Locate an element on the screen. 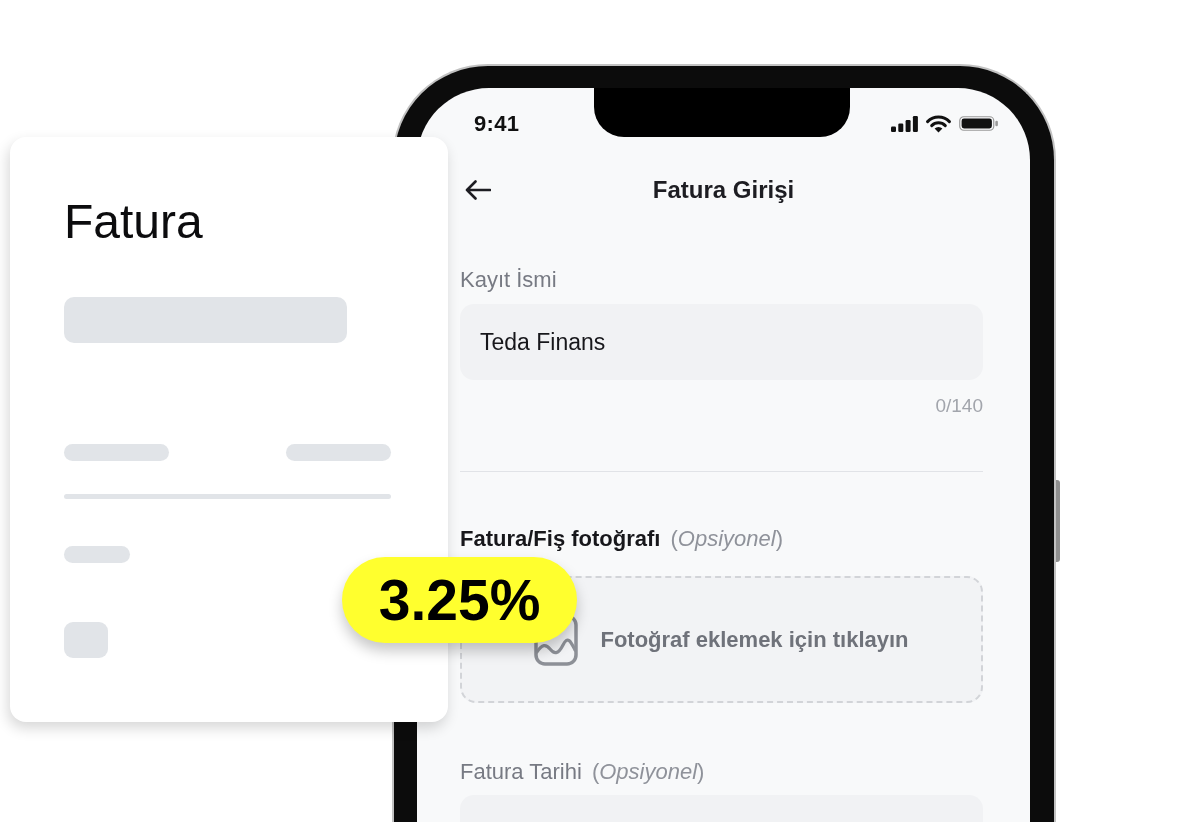 This screenshot has height=822, width=1200. character-counter: 0/140 is located at coordinates (959, 406).